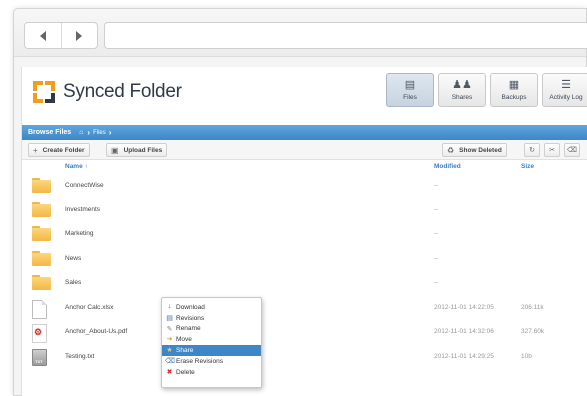 This screenshot has height=396, width=587. What do you see at coordinates (211, 329) in the screenshot?
I see `menu-item-rename: ✎ Rename` at bounding box center [211, 329].